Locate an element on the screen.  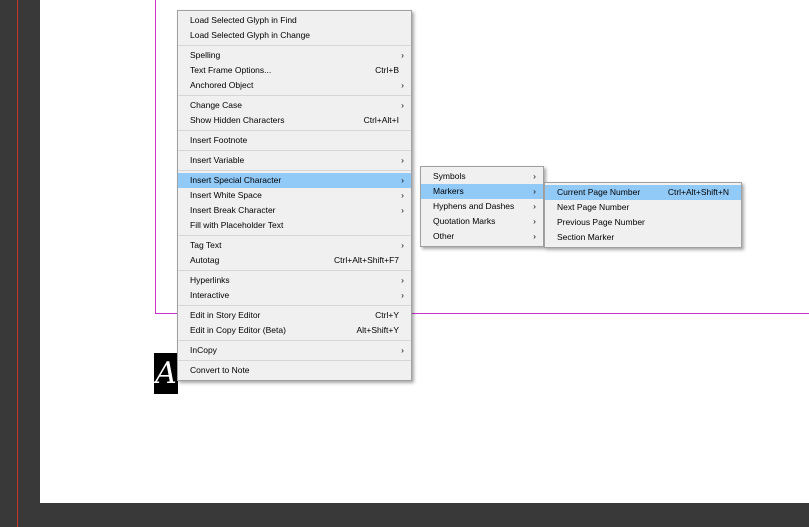
menu-item-label: Insert White Space is located at coordinates (226, 195).